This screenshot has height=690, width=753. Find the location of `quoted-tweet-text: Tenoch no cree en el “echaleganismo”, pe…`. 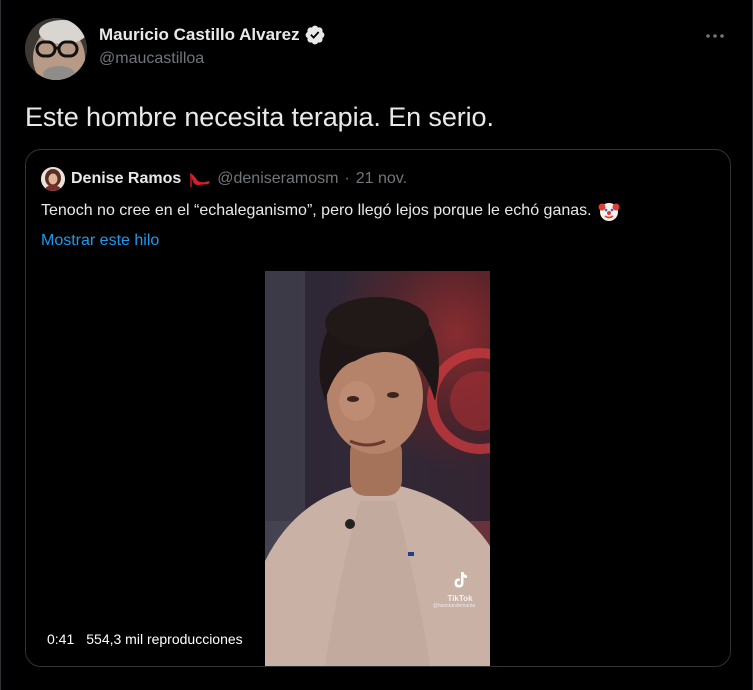

quoted-tweet-text: Tenoch no cree en el “echaleganismo”, pe… is located at coordinates (316, 210).